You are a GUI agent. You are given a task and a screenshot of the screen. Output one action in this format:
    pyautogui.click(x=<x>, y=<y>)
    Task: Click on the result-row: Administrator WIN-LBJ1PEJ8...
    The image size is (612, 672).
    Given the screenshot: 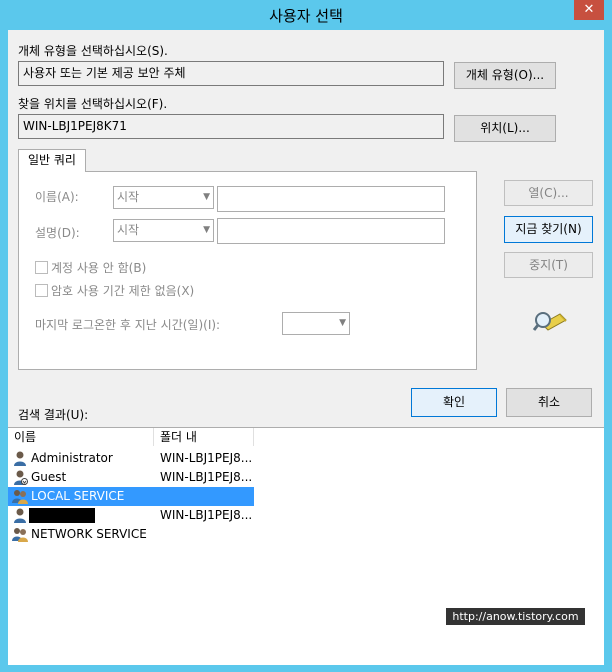 What is the action you would take?
    pyautogui.click(x=131, y=458)
    